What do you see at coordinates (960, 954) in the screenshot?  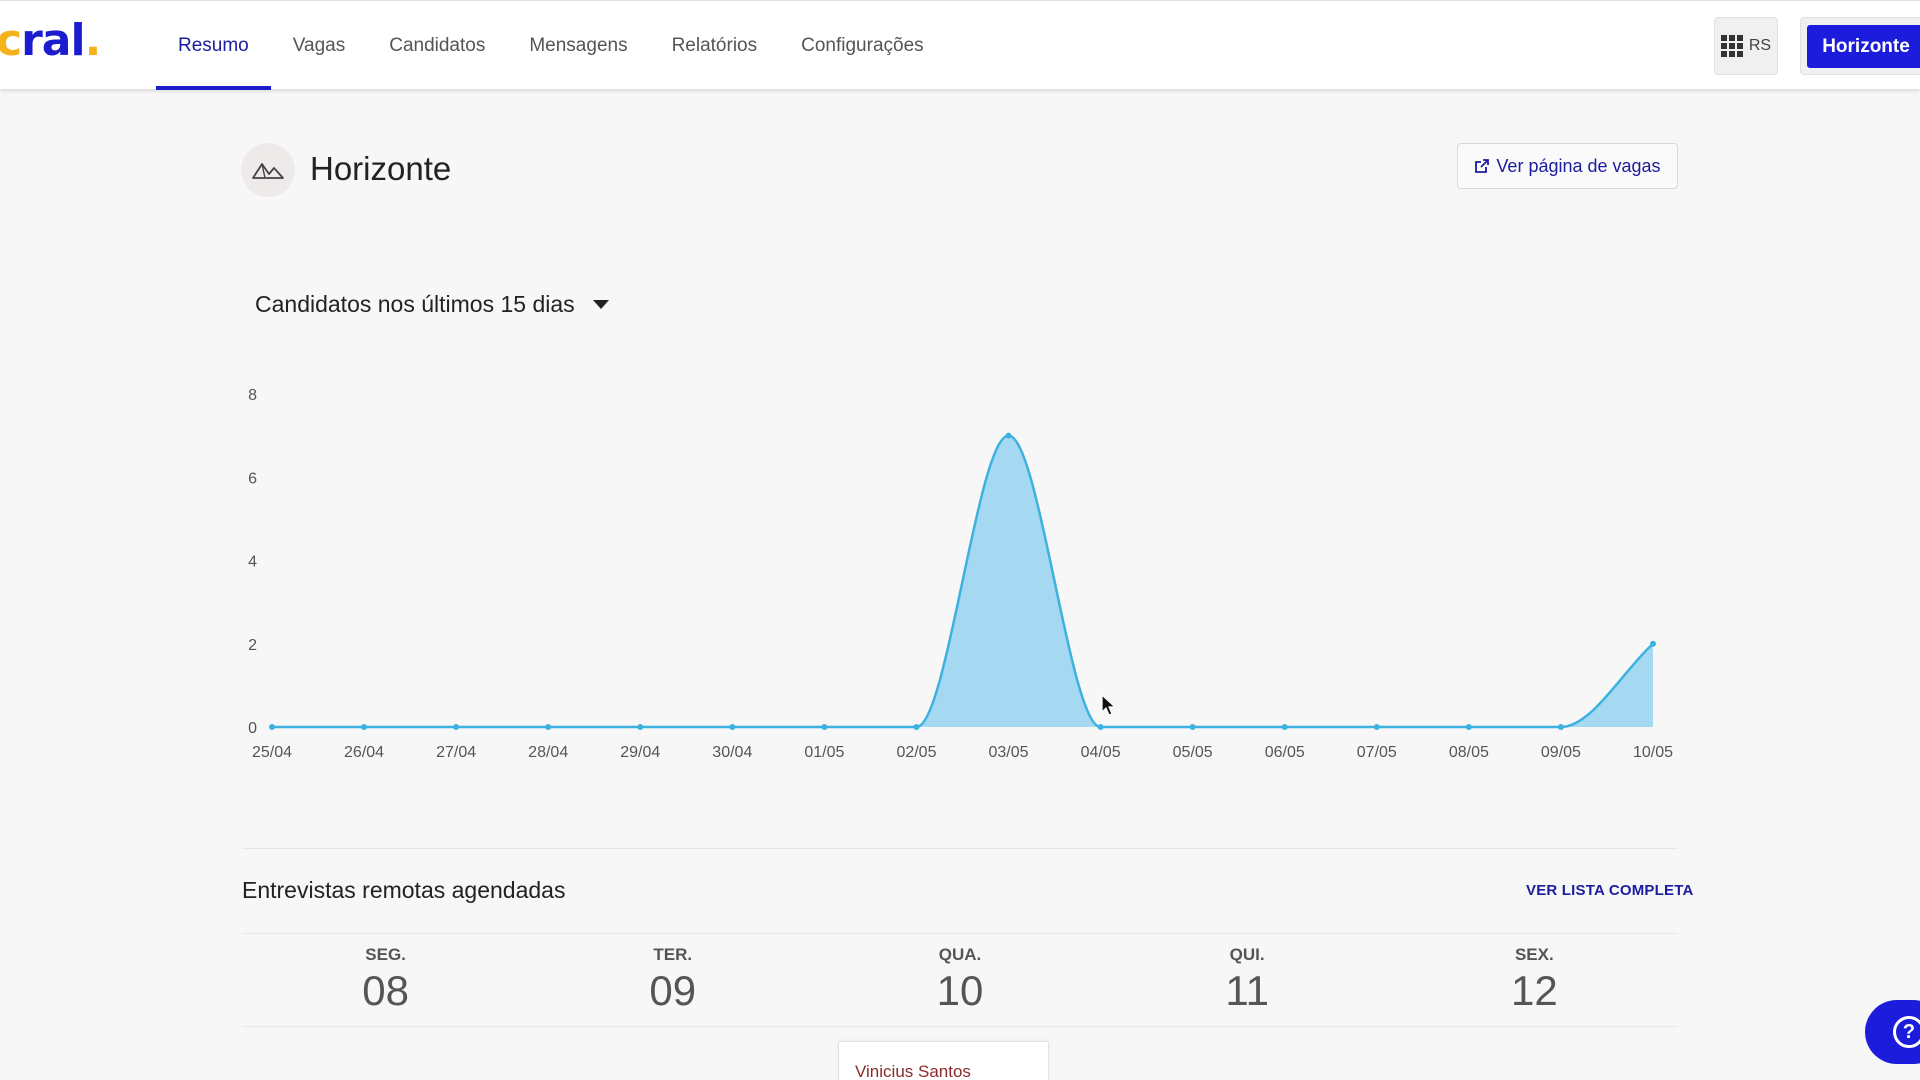 I see `weekday-label: QUA.` at bounding box center [960, 954].